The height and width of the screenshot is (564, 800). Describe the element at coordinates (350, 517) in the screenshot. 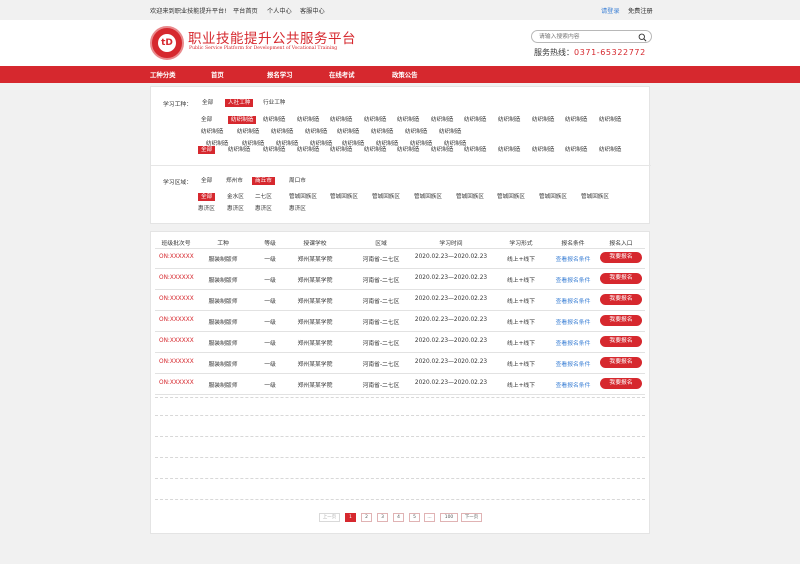

I see `page-button: 1` at that location.